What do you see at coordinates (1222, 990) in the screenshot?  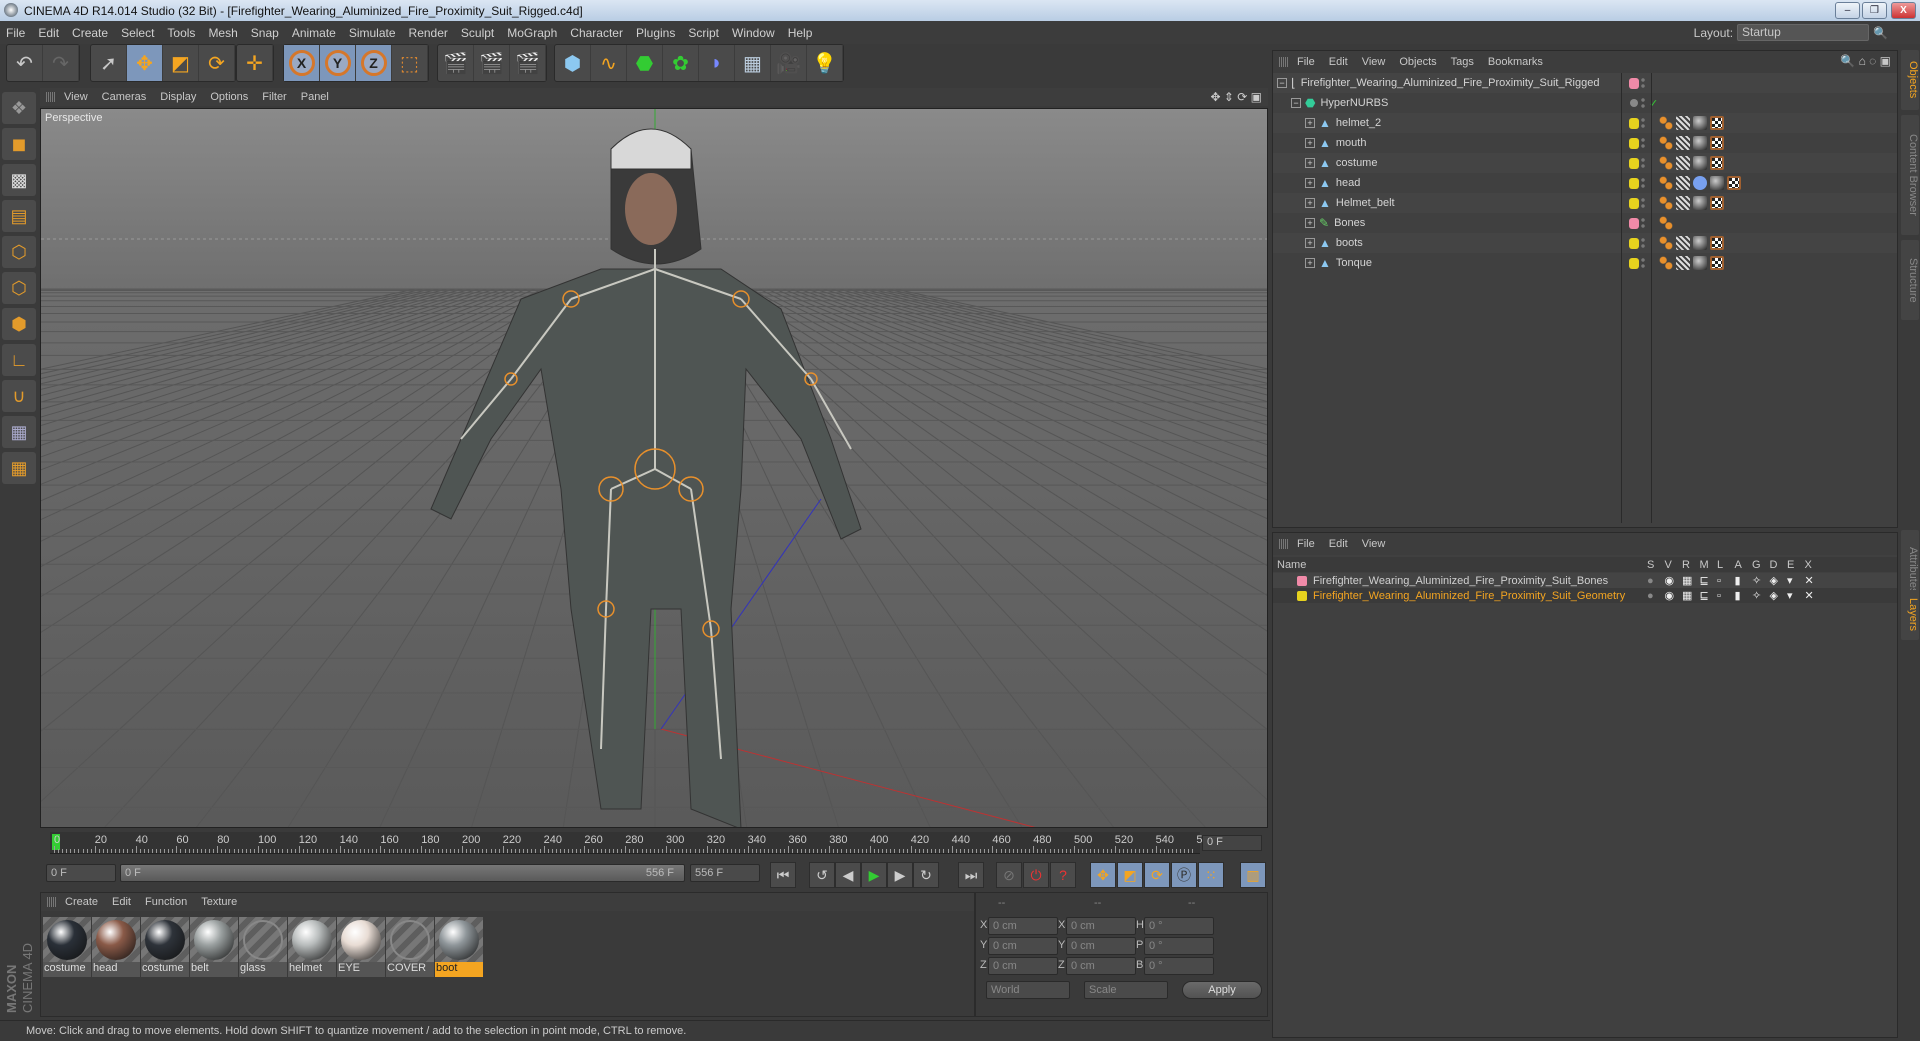 I see `apply-button: Apply` at bounding box center [1222, 990].